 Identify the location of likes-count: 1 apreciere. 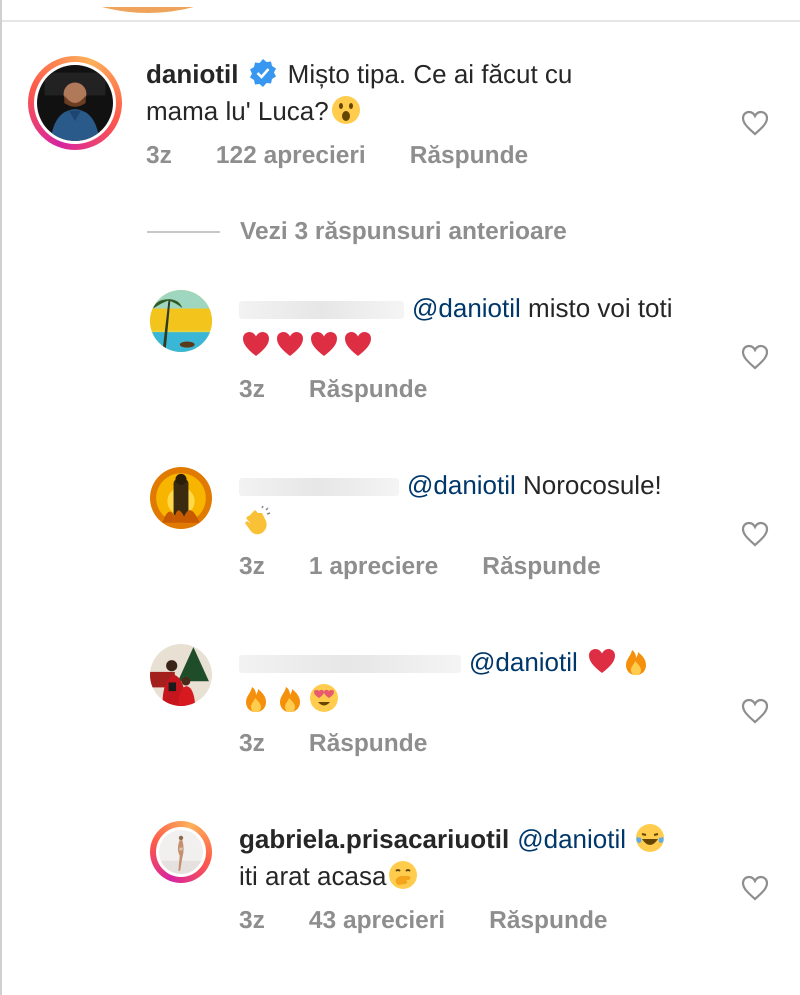
(373, 567).